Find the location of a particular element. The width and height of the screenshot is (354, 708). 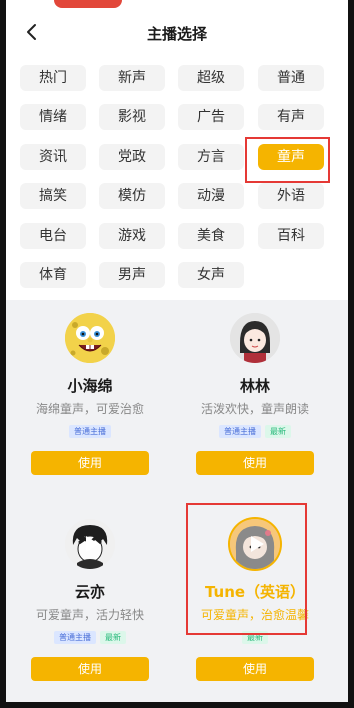

category-dialect: 方言 is located at coordinates (211, 157).